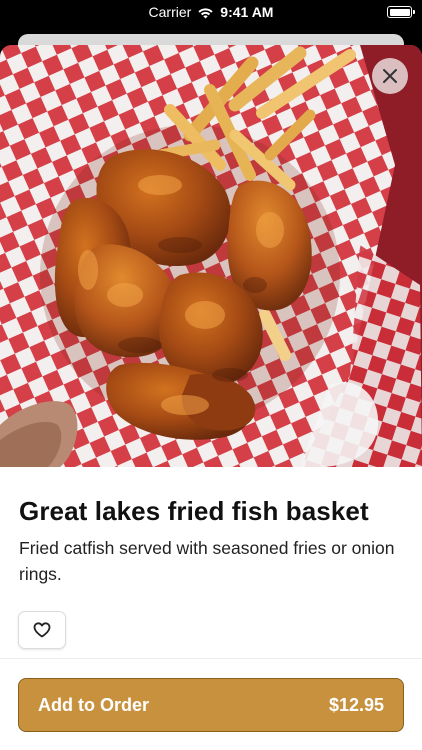  What do you see at coordinates (211, 658) in the screenshot?
I see `divider` at bounding box center [211, 658].